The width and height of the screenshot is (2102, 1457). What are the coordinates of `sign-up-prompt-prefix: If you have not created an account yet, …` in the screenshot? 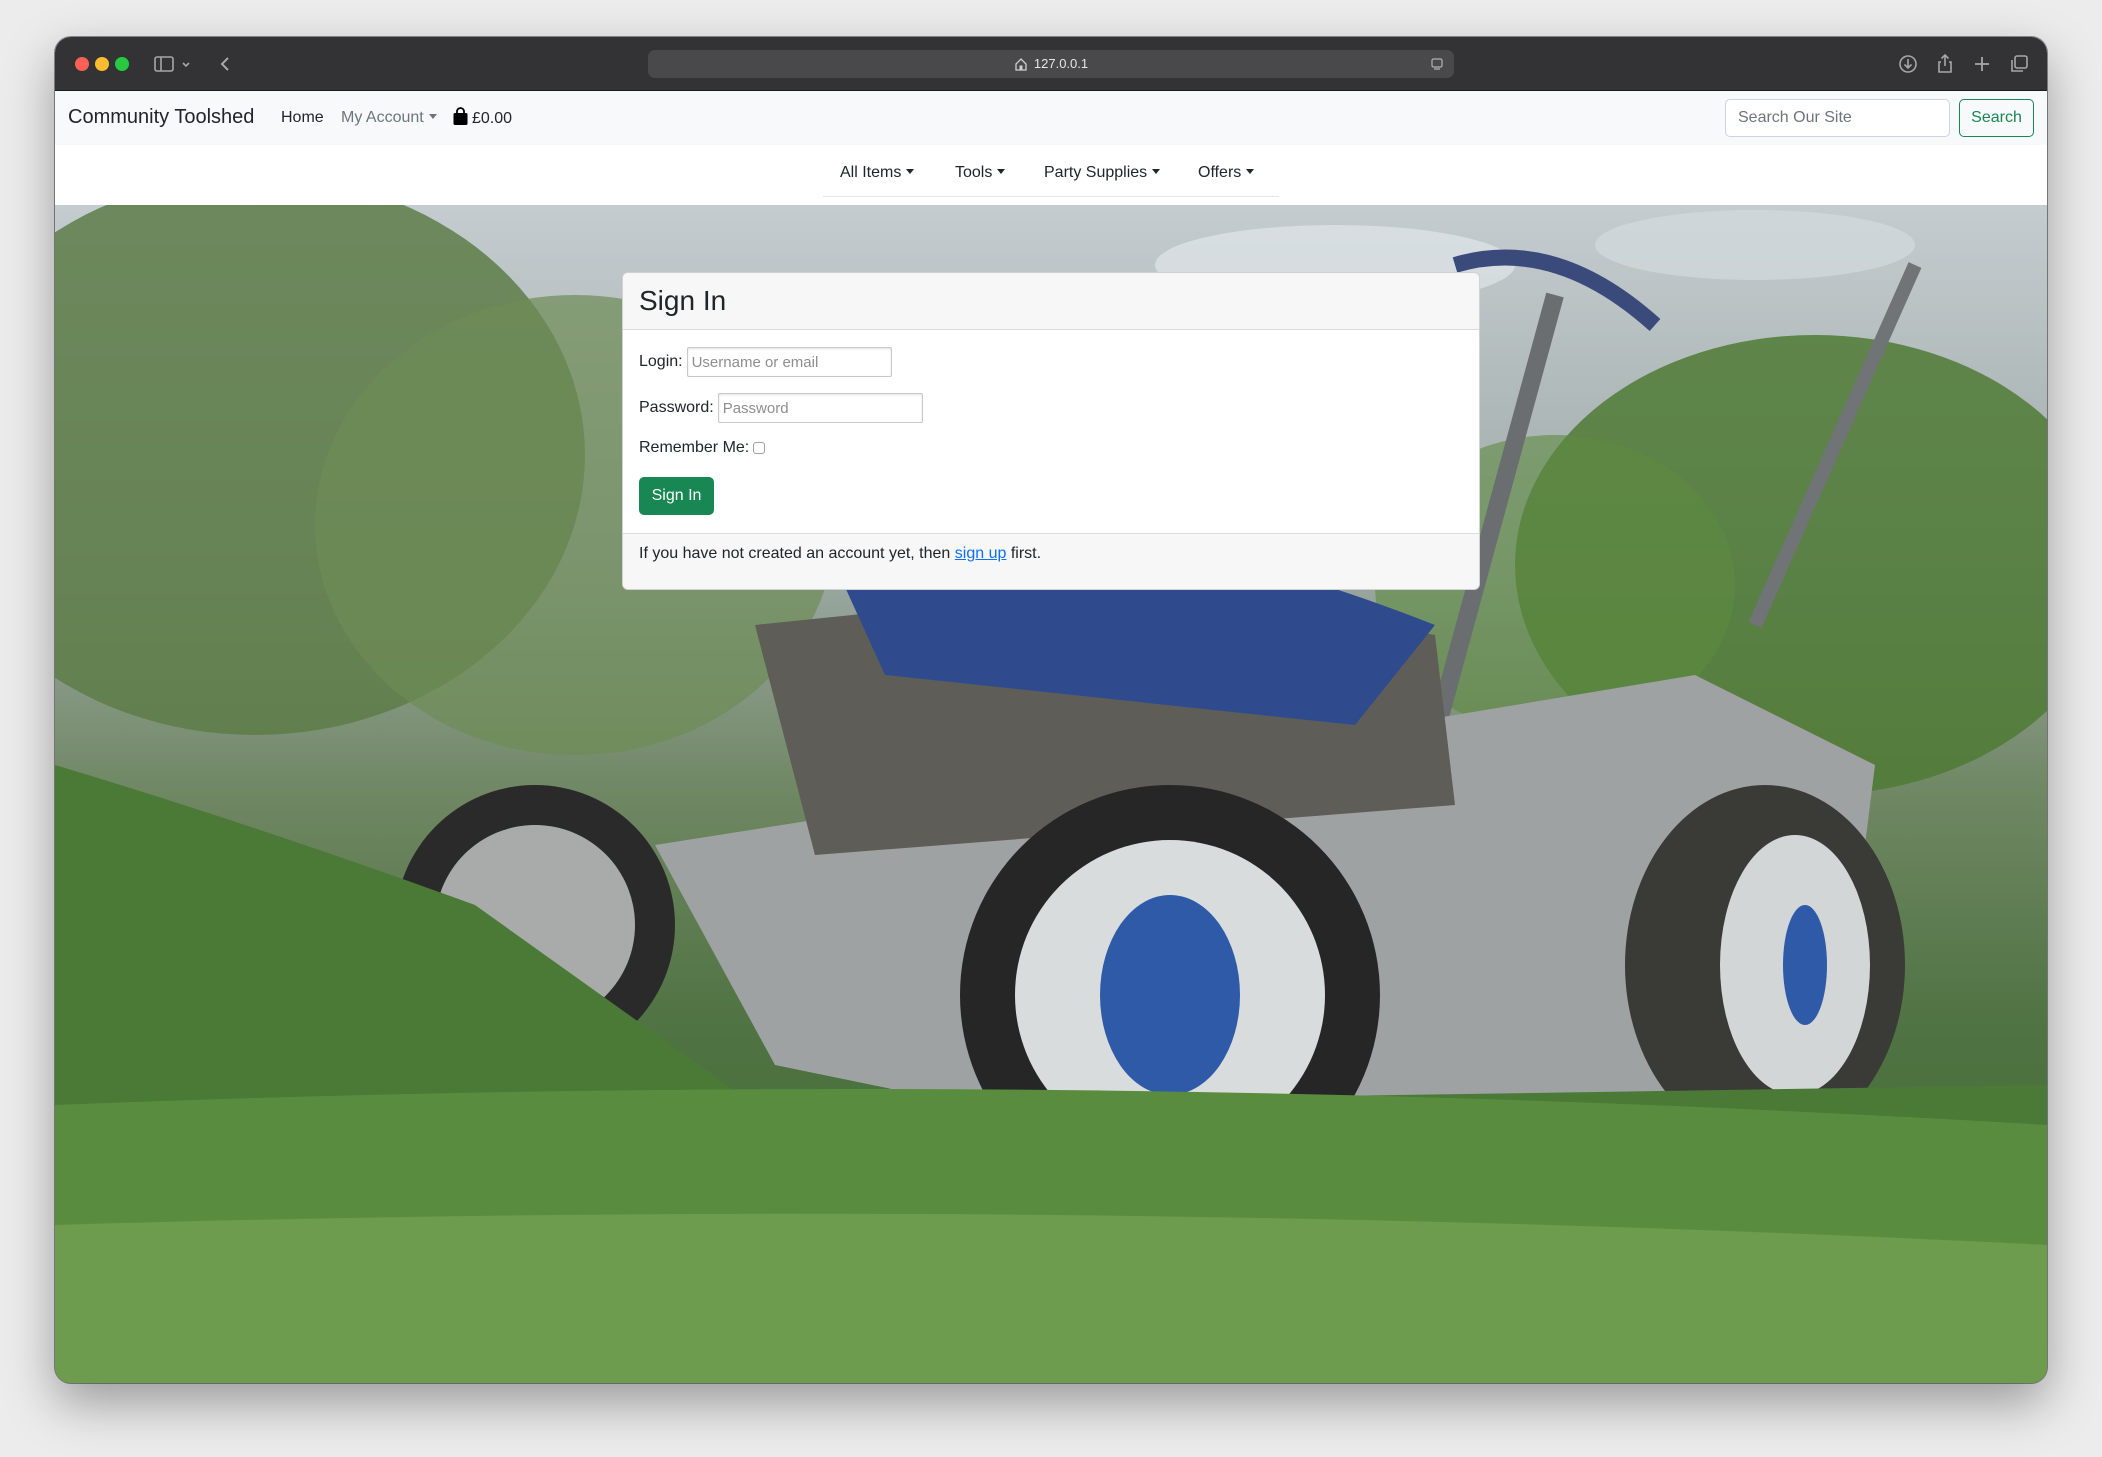 It's located at (795, 553).